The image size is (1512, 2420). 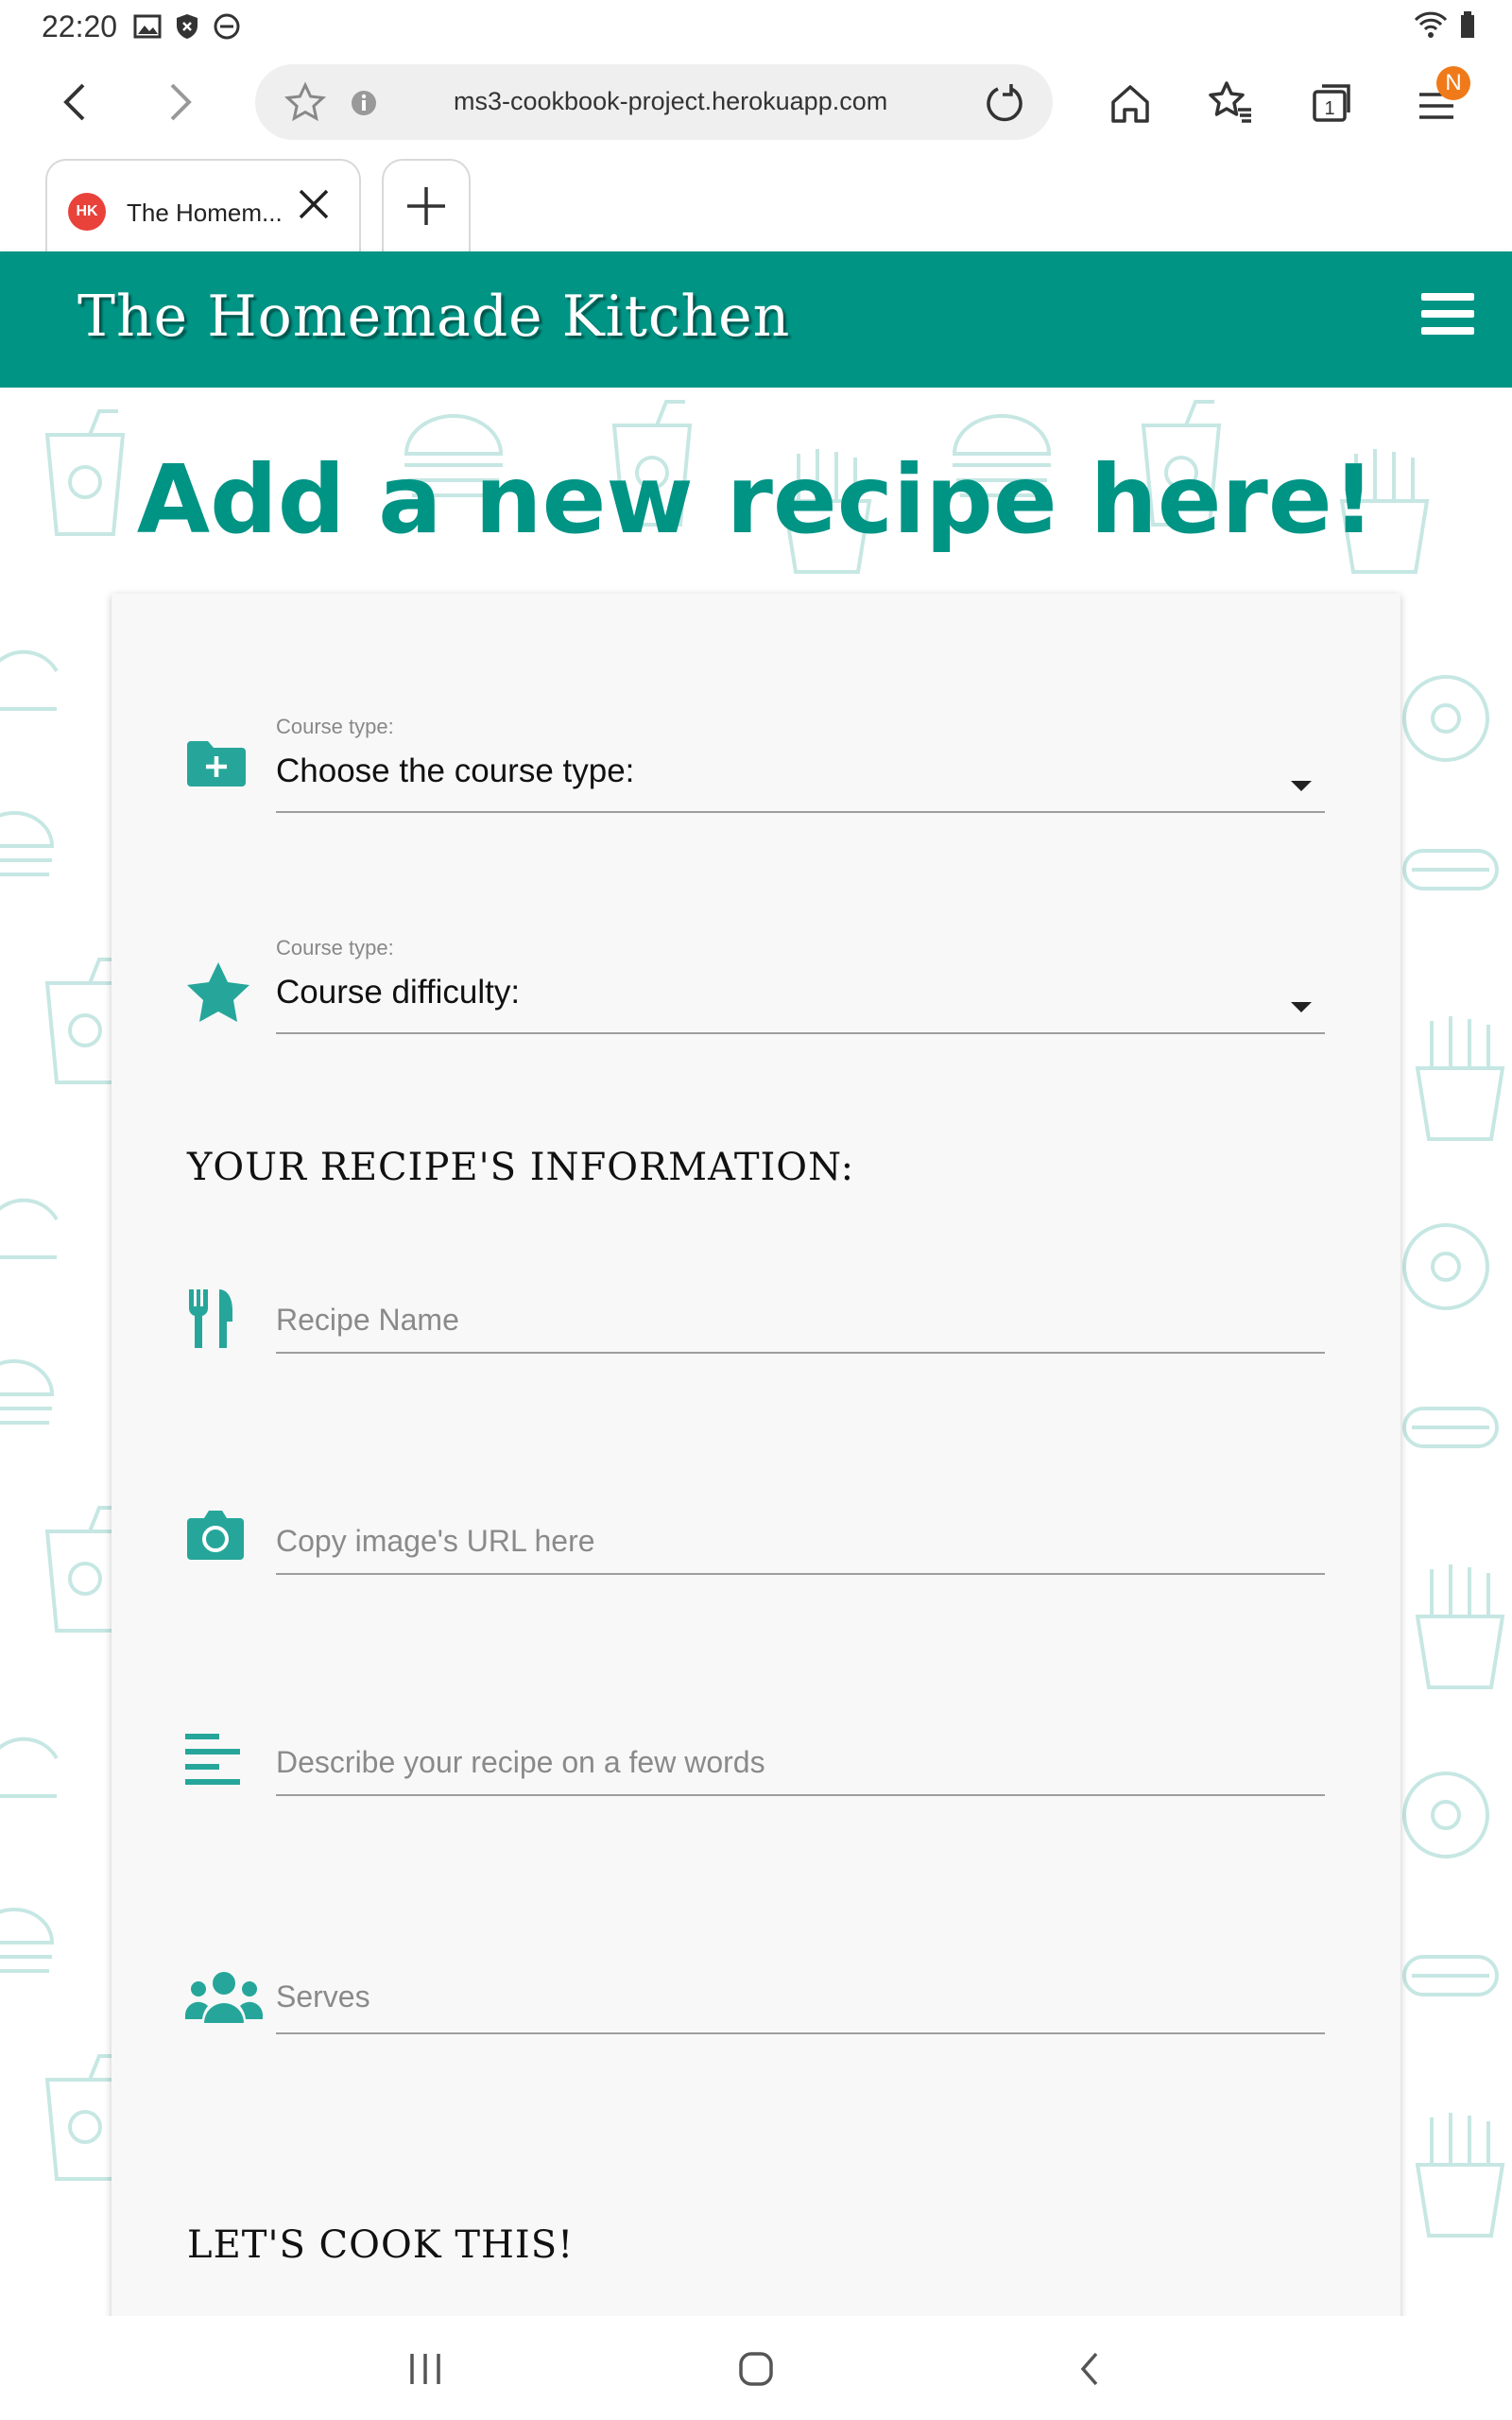 What do you see at coordinates (800, 1033) in the screenshot?
I see `course-difficulty-underline` at bounding box center [800, 1033].